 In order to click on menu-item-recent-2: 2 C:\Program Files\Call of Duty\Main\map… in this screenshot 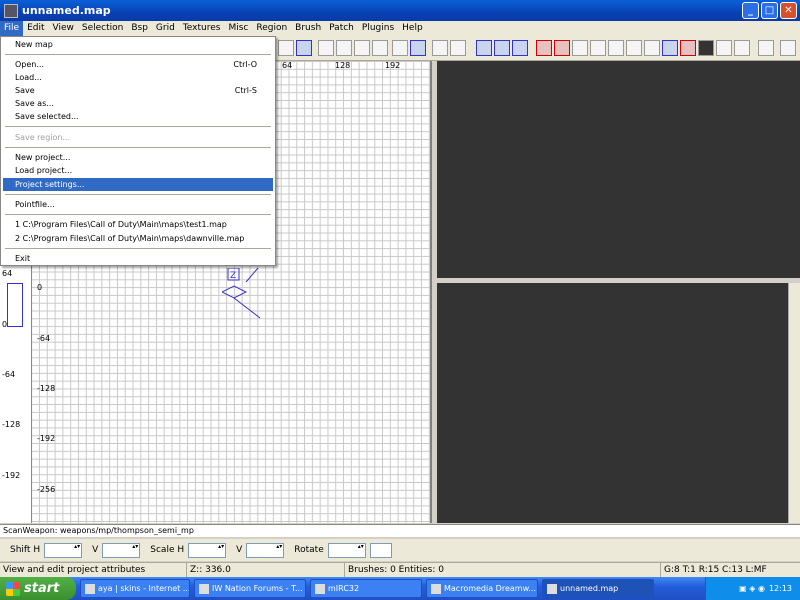, I will do `click(138, 238)`.